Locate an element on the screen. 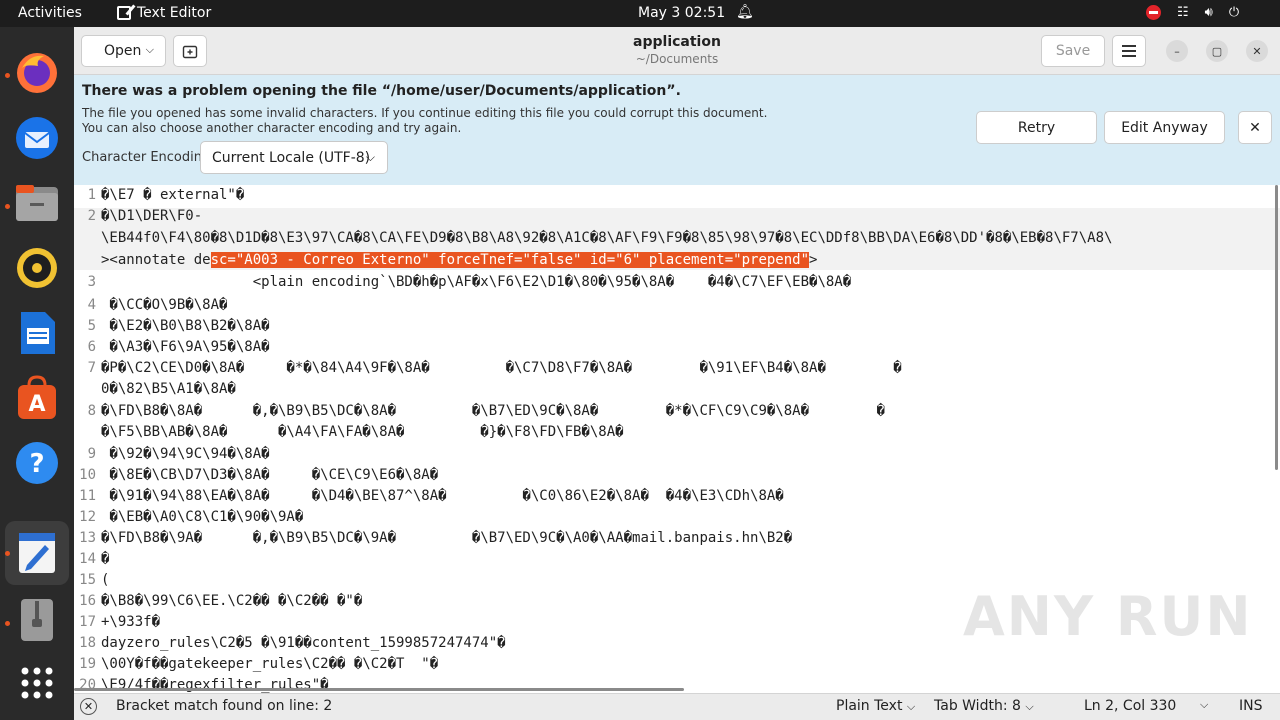 The height and width of the screenshot is (720, 1280). dock: A ? is located at coordinates (37, 373).